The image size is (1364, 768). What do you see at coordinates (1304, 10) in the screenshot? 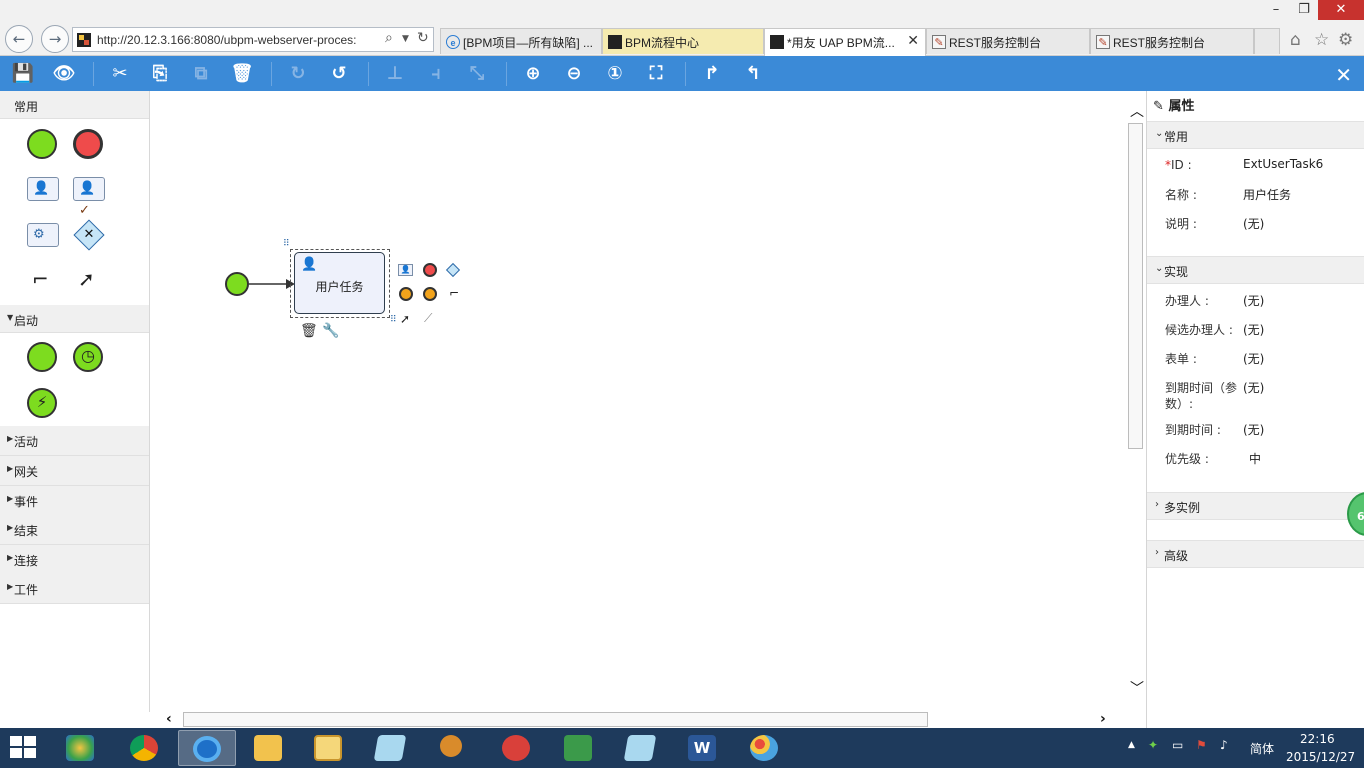
I see `maximize-button: ❐` at bounding box center [1304, 10].